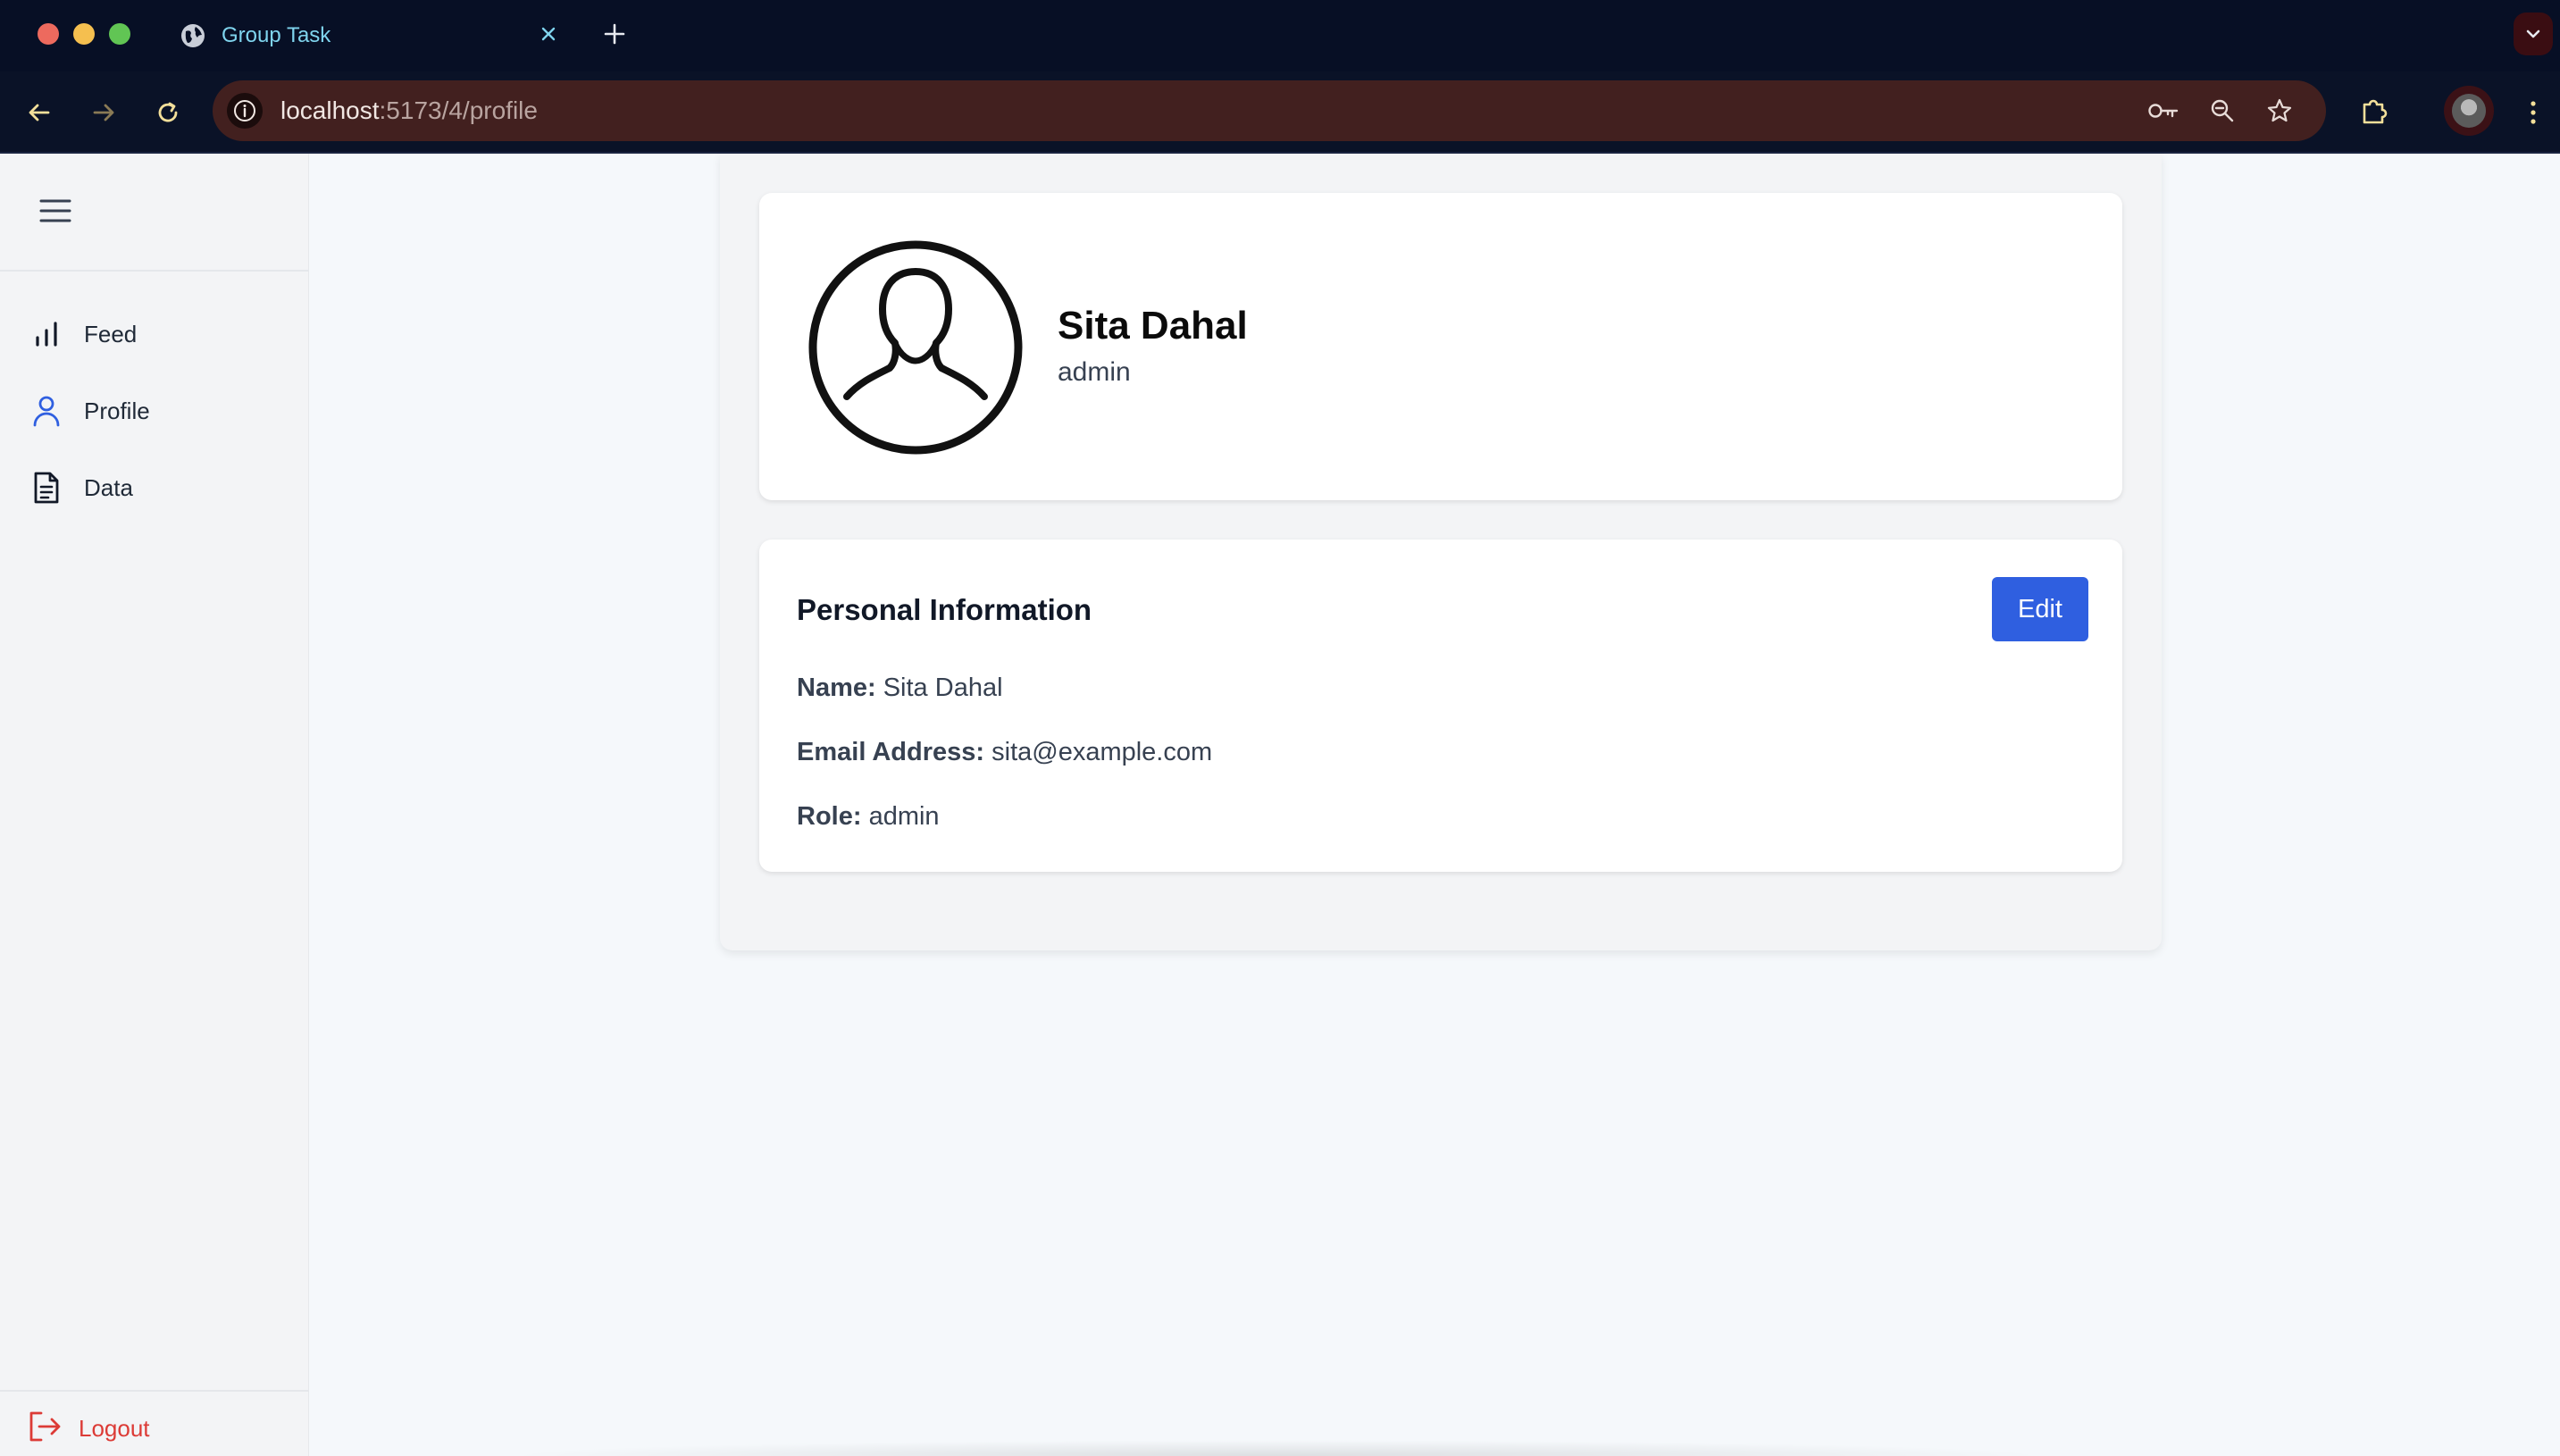 The height and width of the screenshot is (1456, 2560). I want to click on avatar, so click(2469, 111).